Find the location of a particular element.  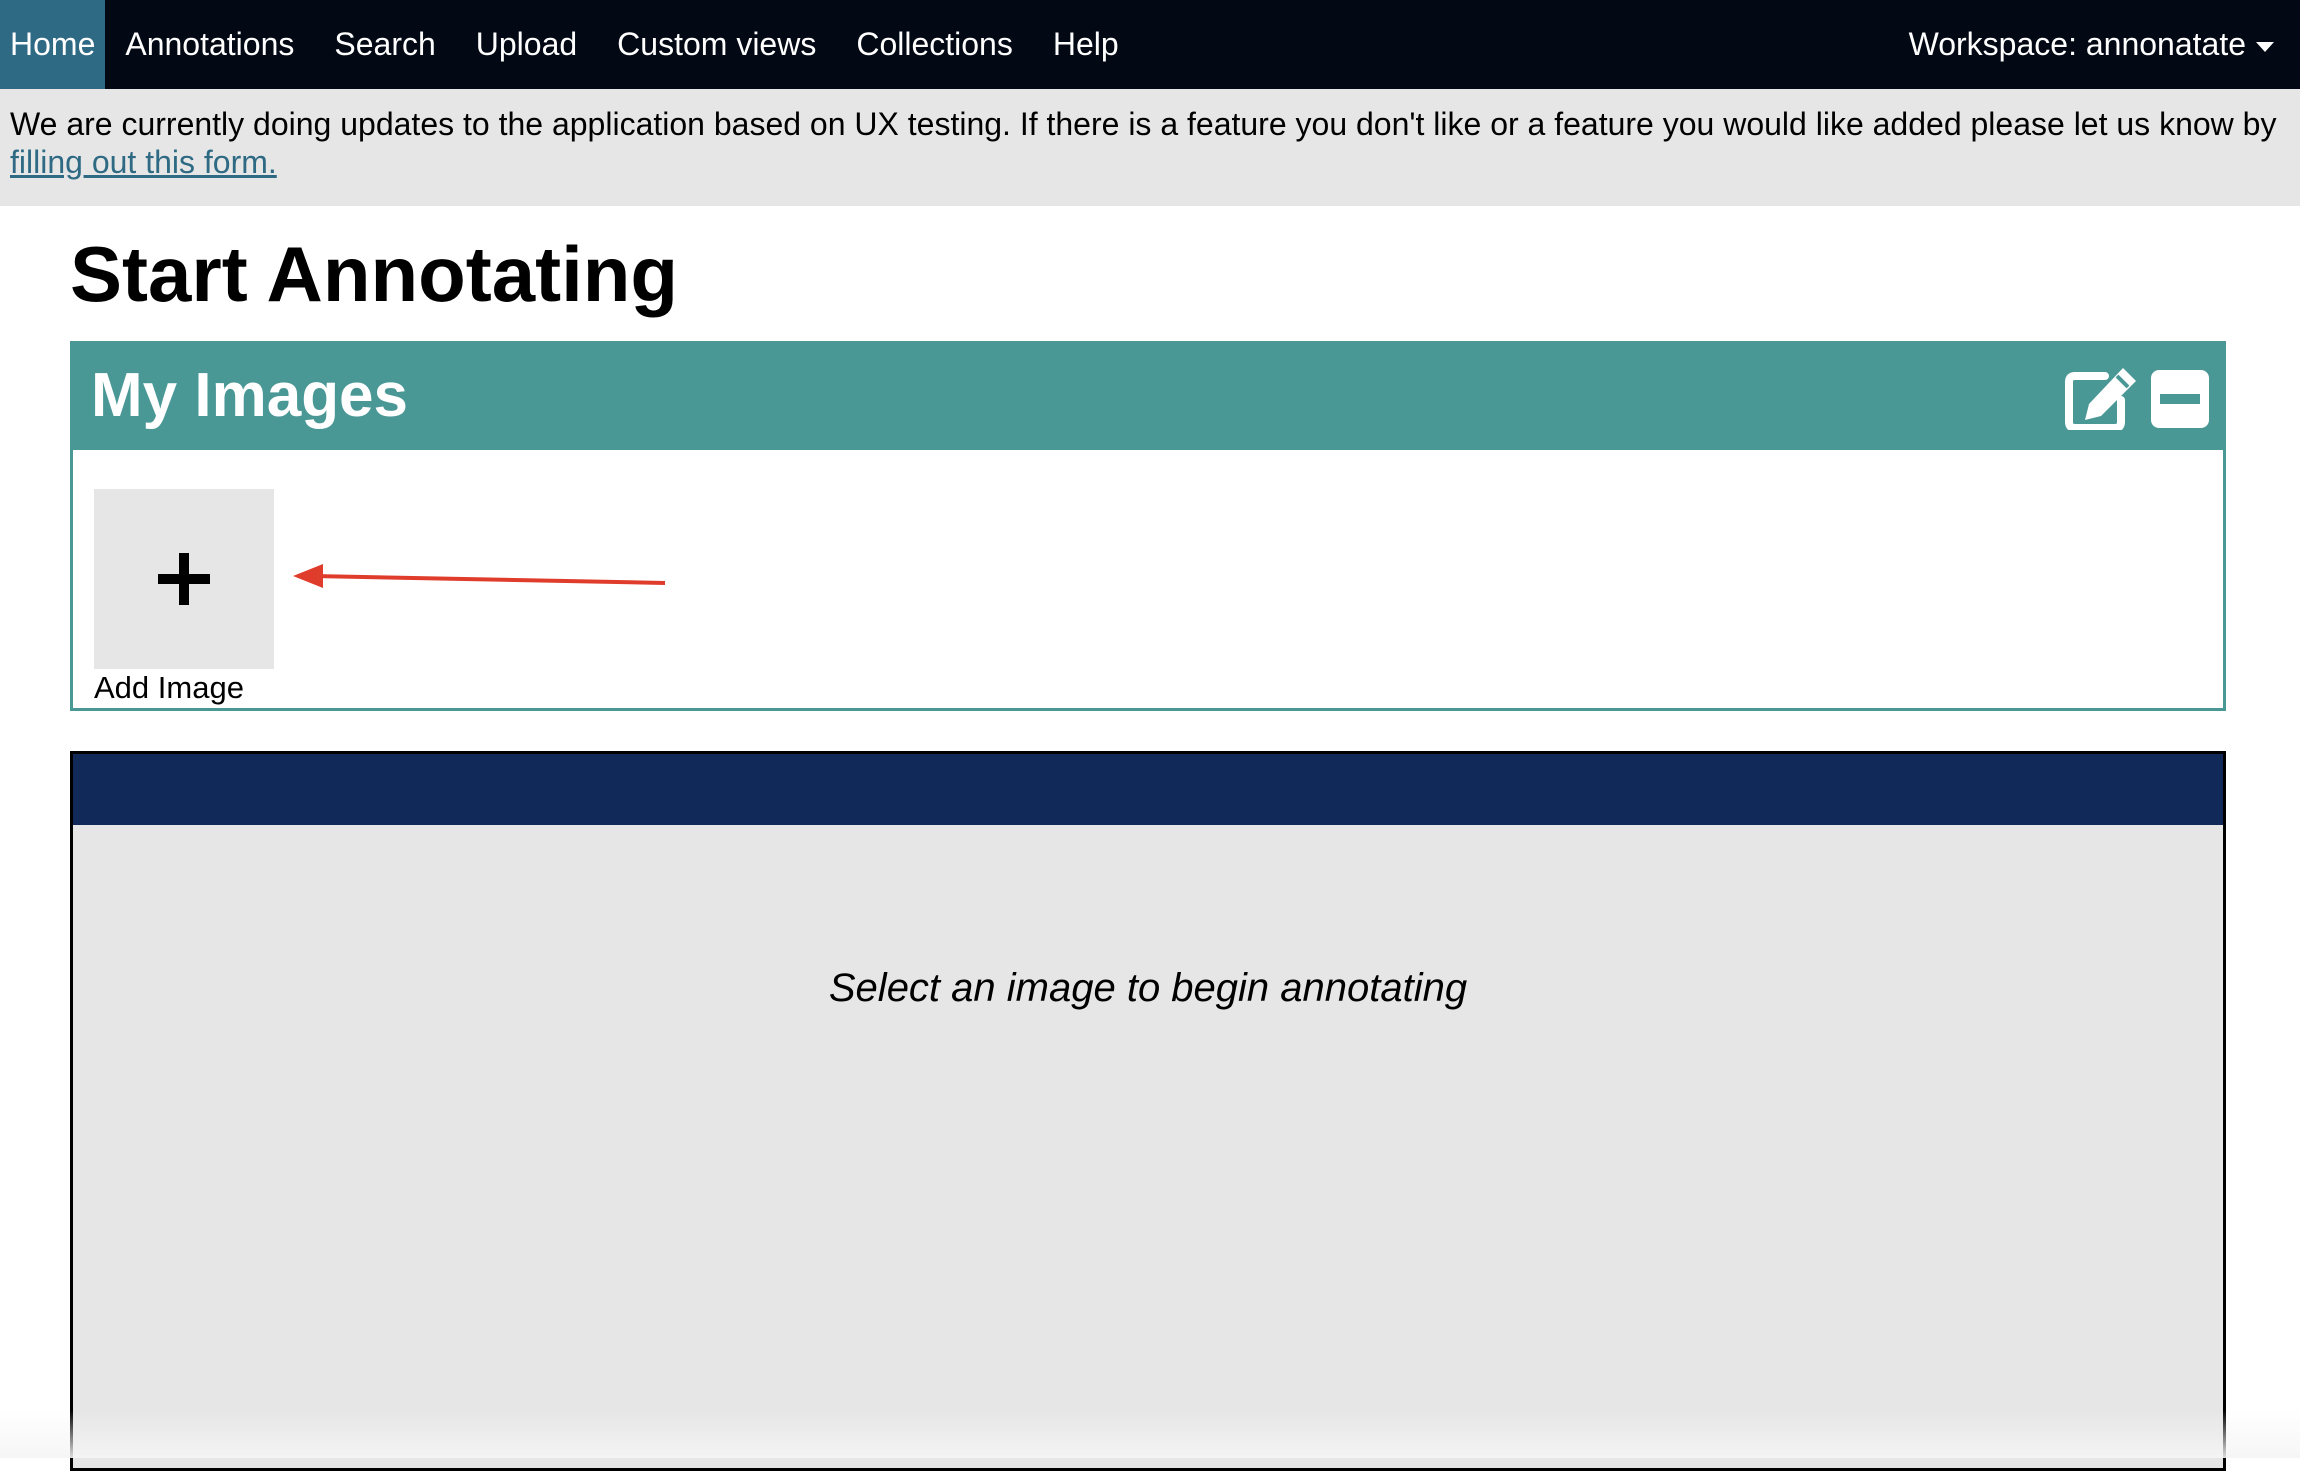

edit-images-button is located at coordinates (2102, 399).